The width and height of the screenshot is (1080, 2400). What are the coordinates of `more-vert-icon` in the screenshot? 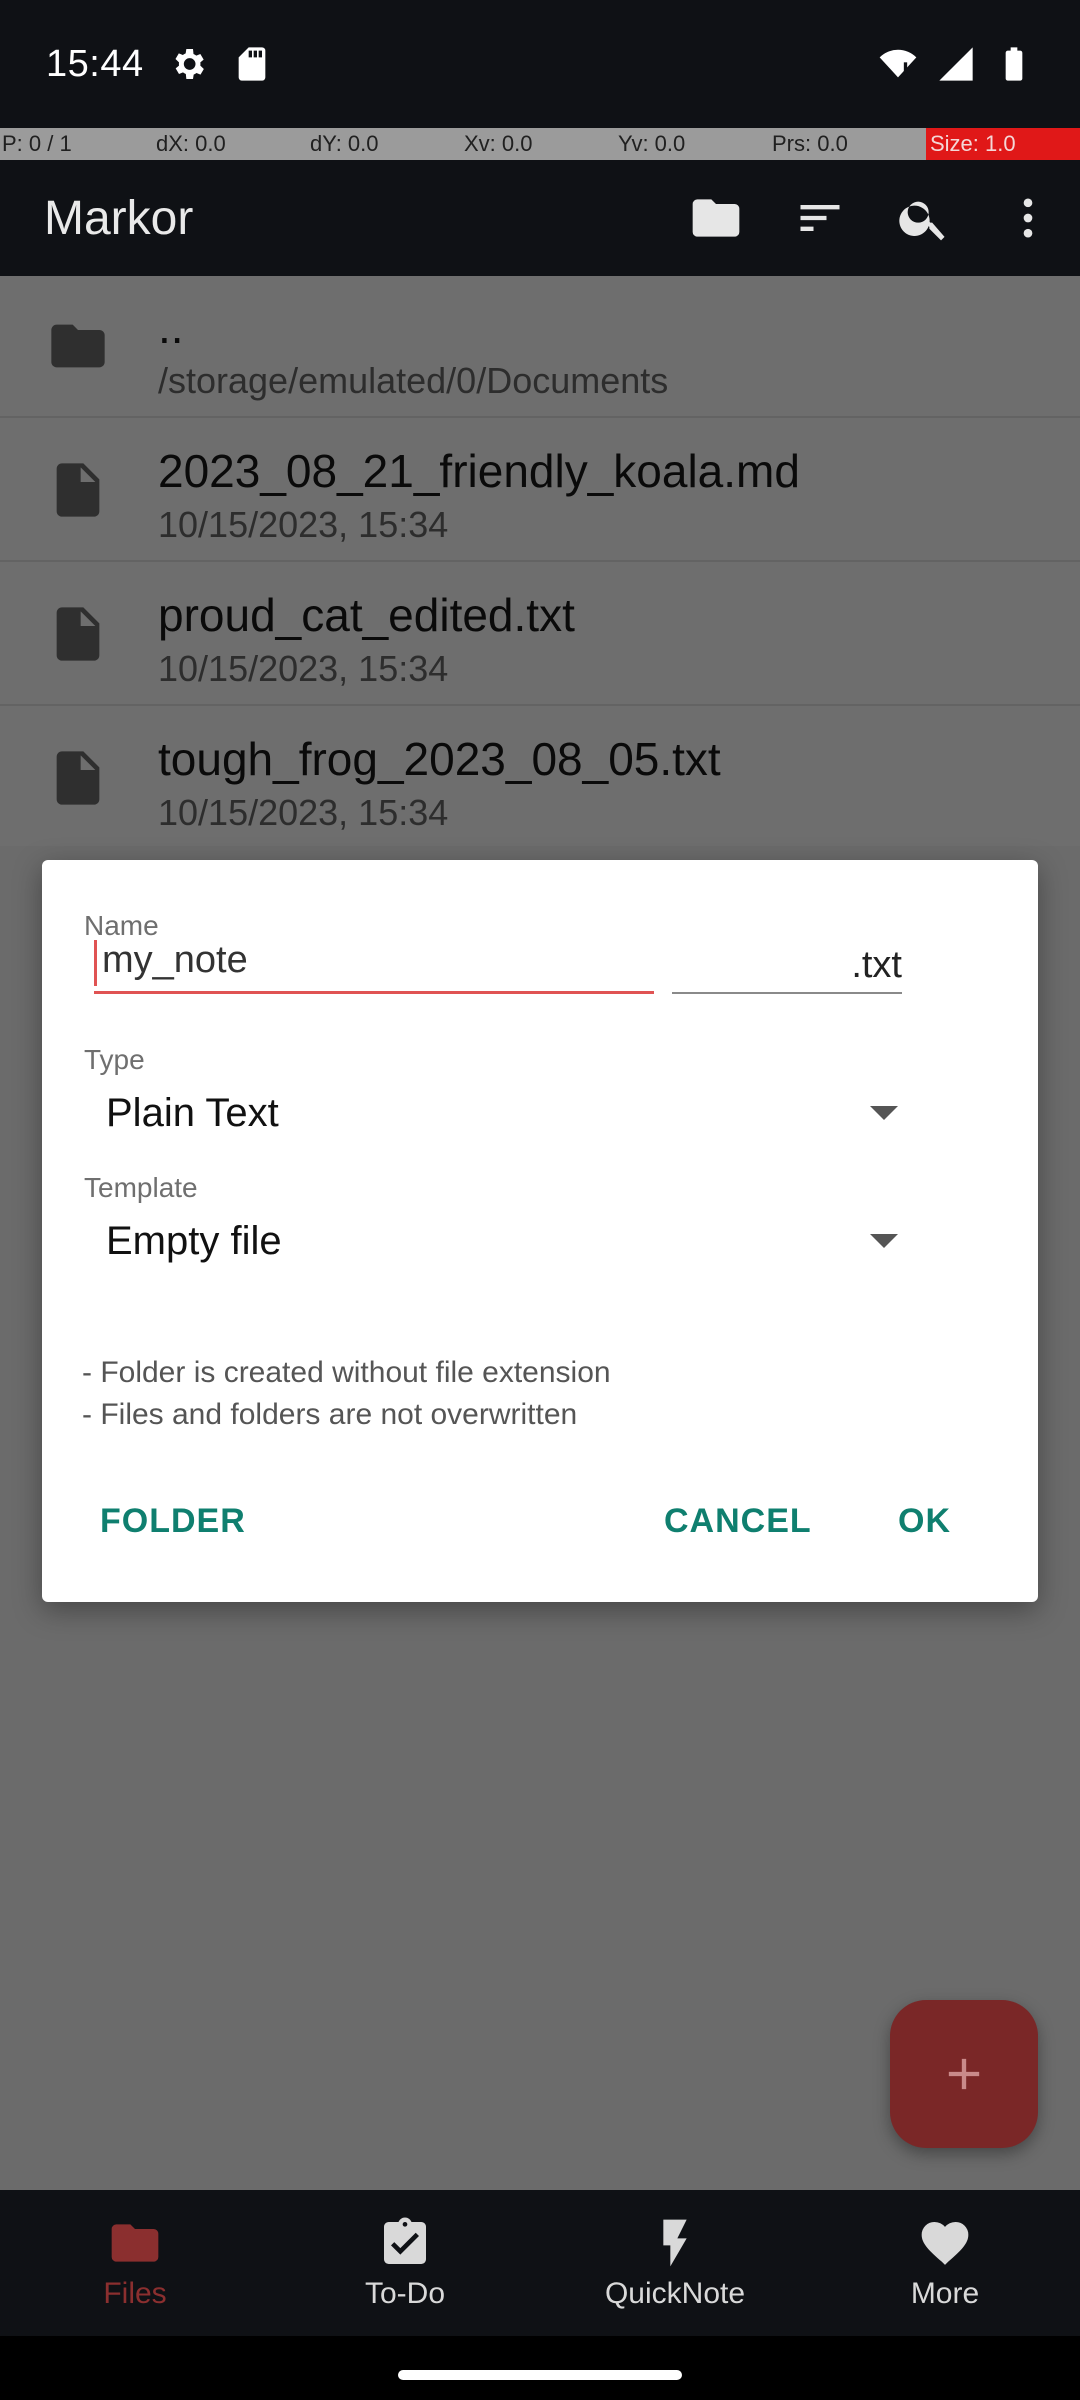 It's located at (1028, 218).